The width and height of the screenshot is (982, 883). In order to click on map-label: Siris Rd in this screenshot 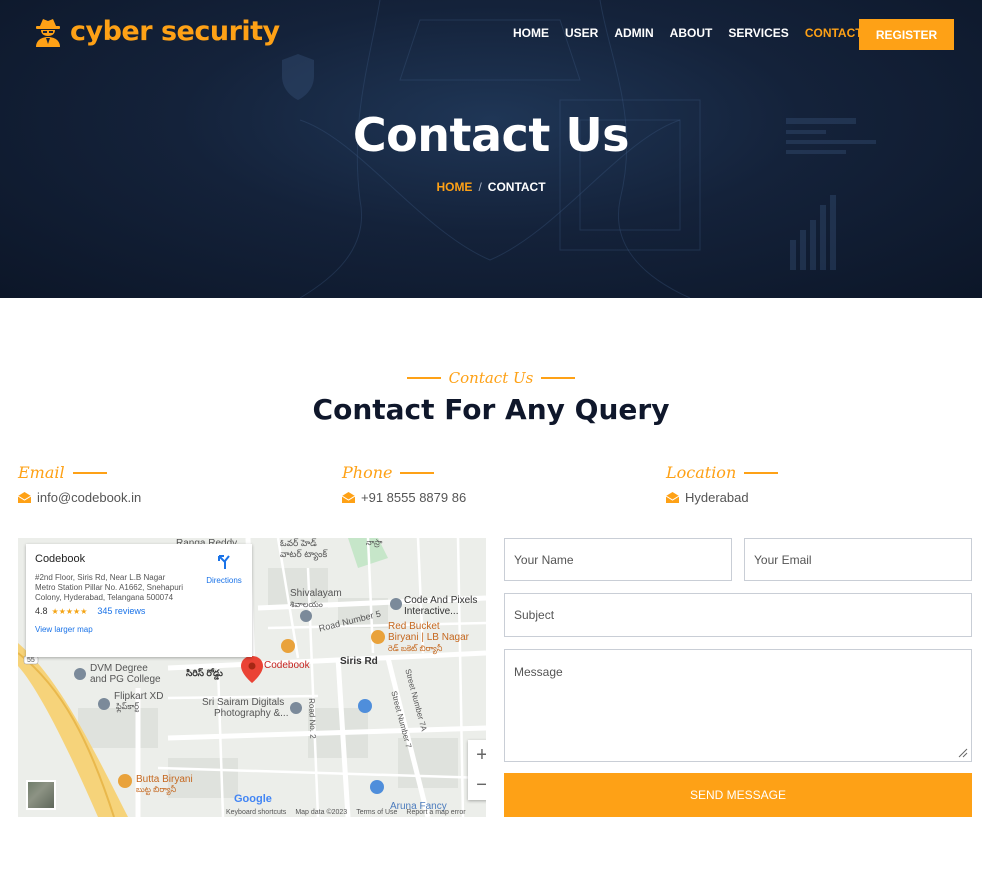, I will do `click(359, 661)`.